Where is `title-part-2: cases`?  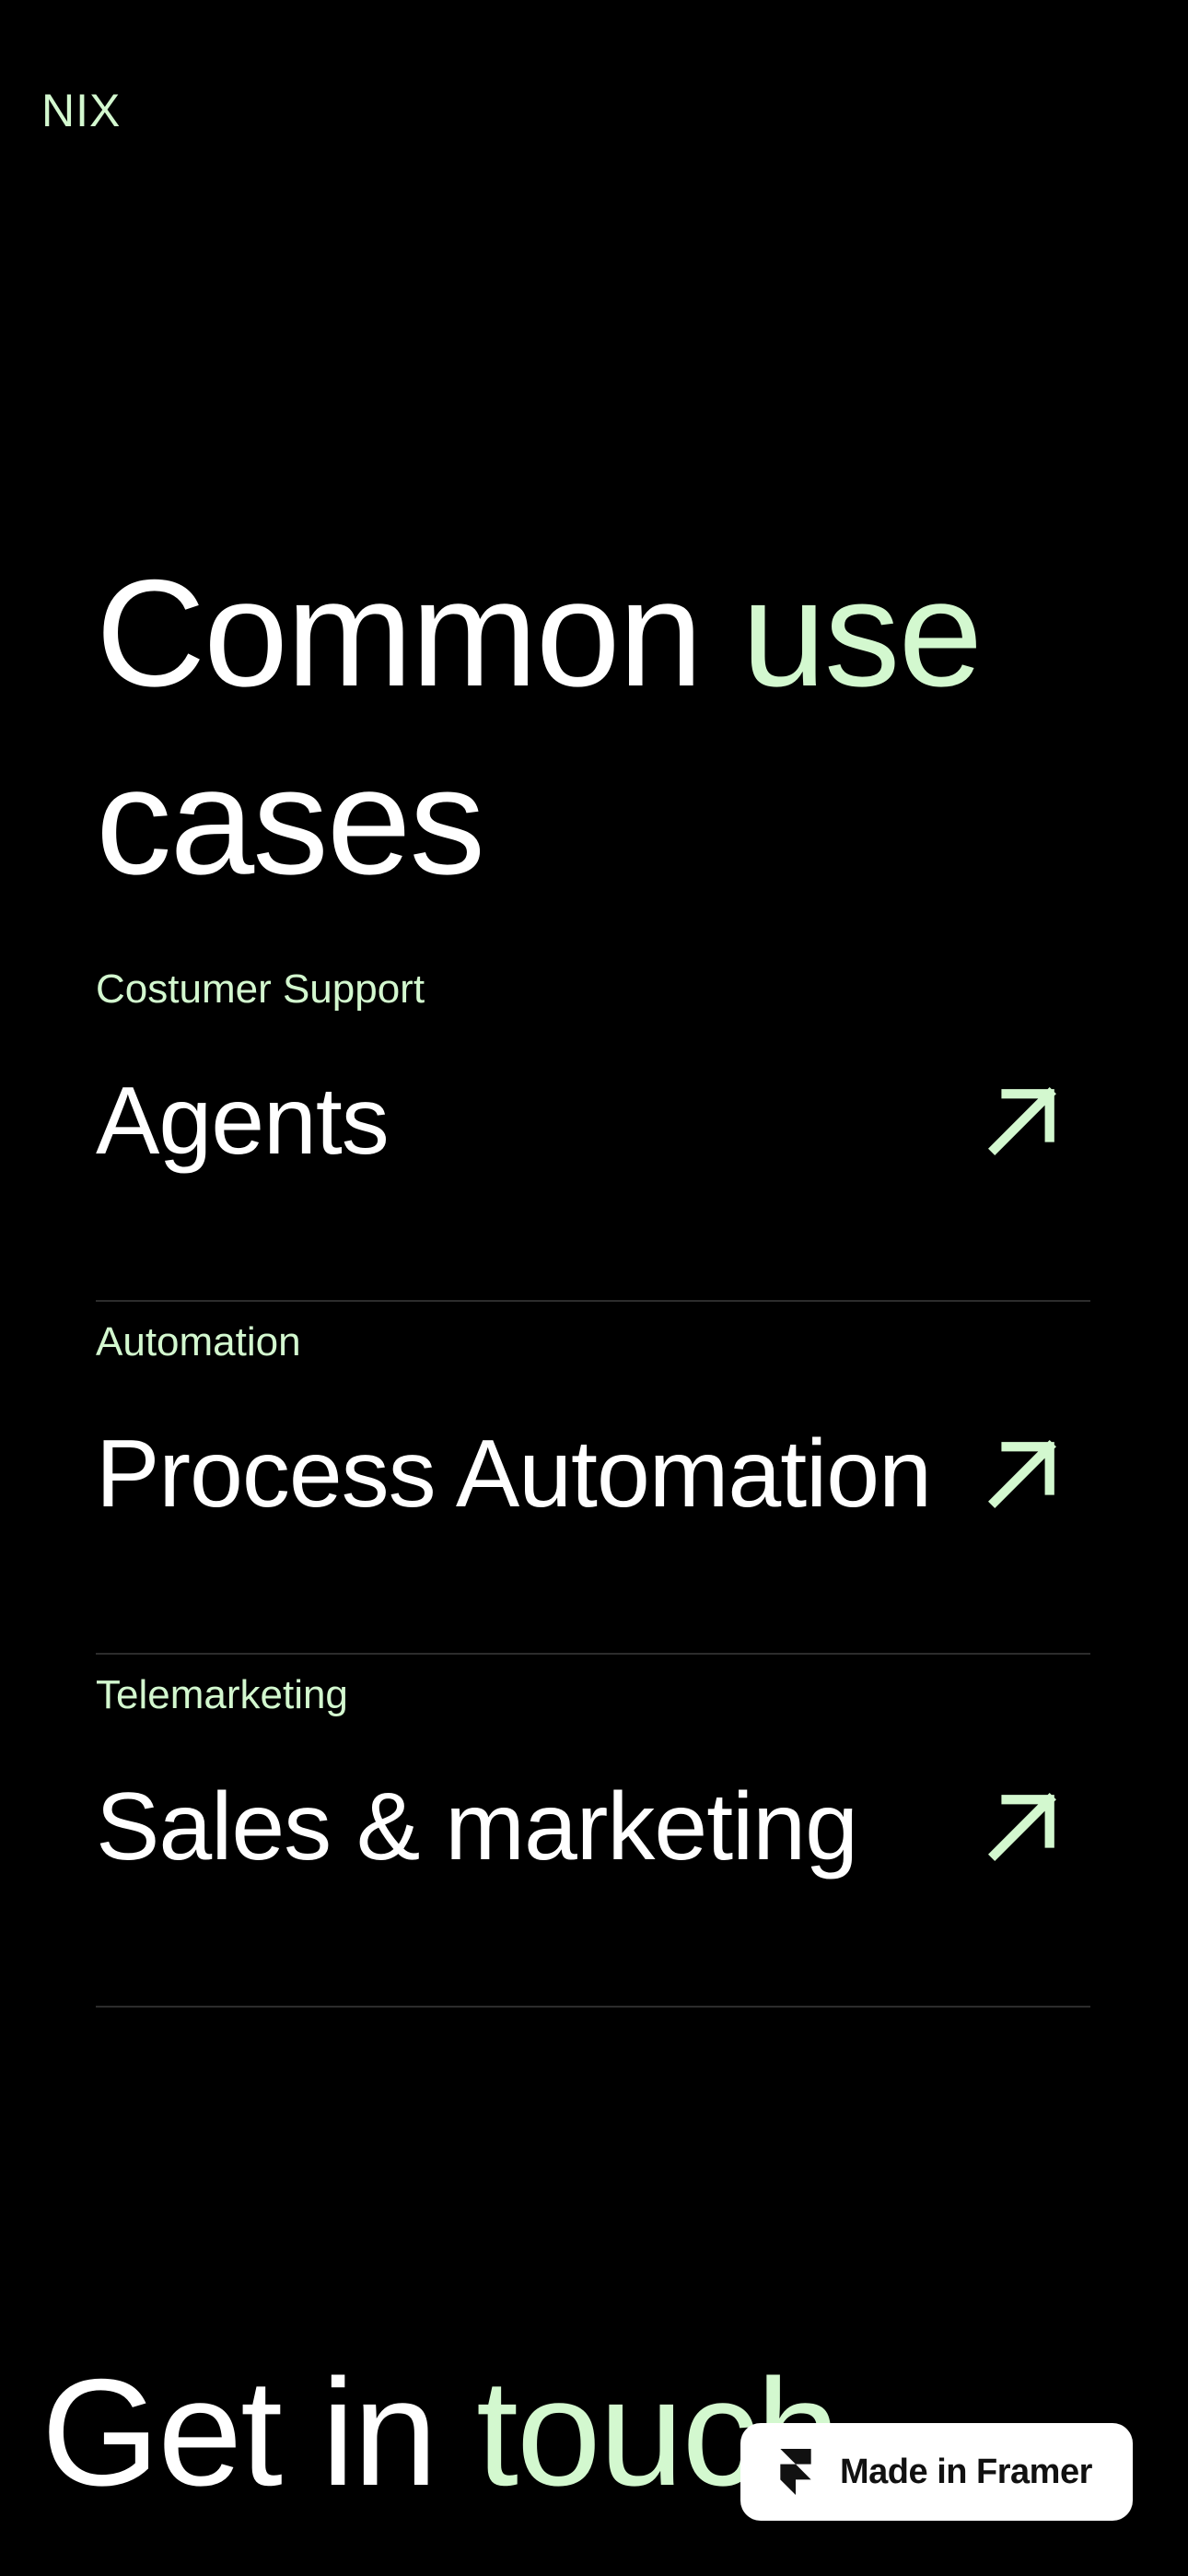 title-part-2: cases is located at coordinates (290, 821).